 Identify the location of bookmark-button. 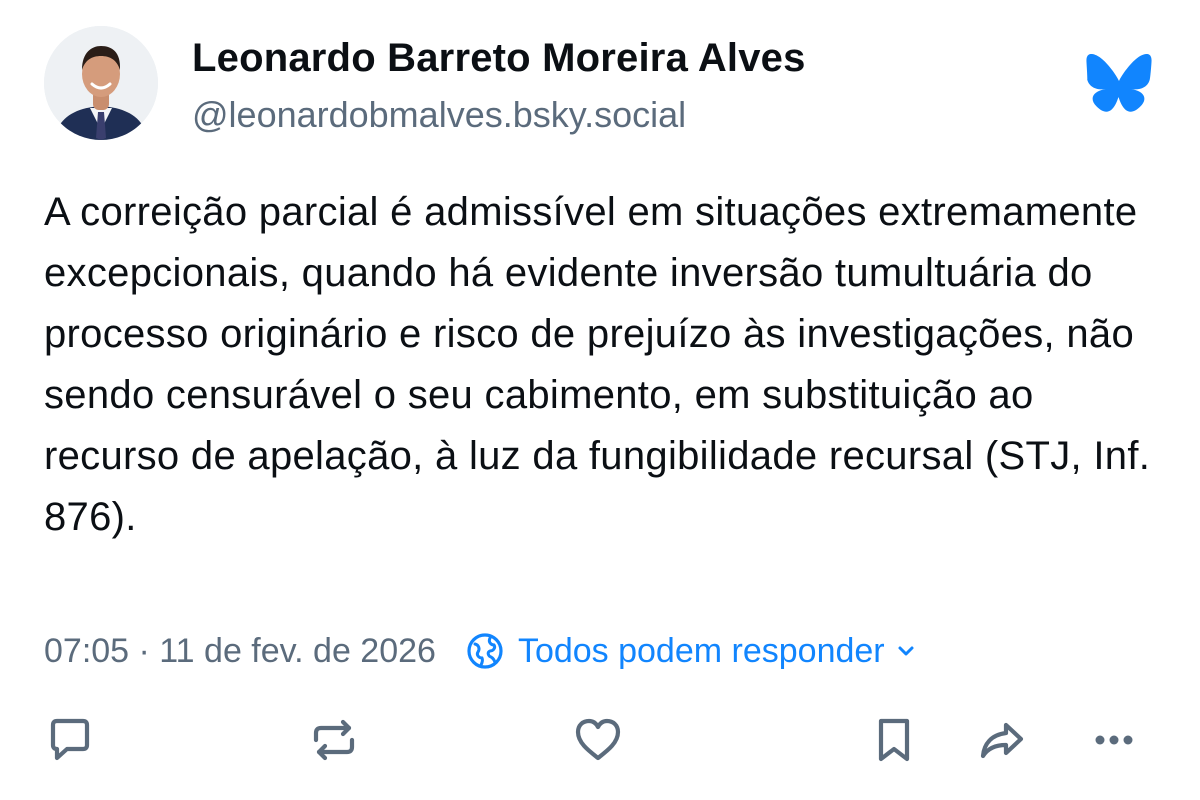
(894, 740).